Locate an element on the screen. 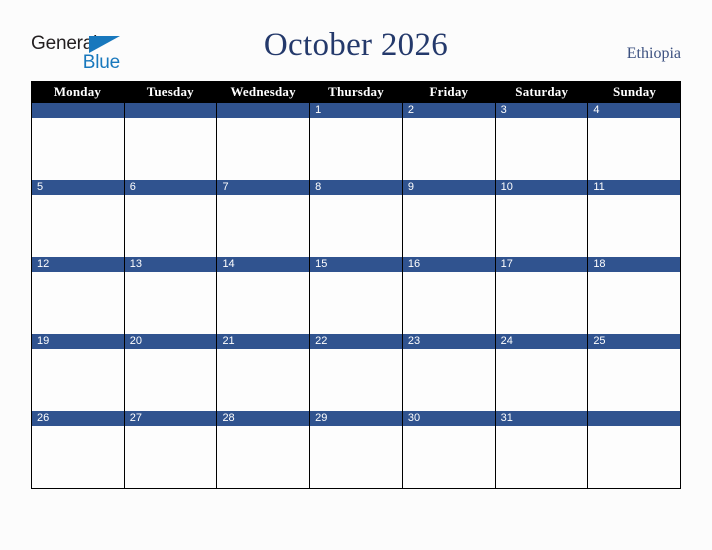  week-row: 12 13 14 15 16 17 18 is located at coordinates (357, 295).